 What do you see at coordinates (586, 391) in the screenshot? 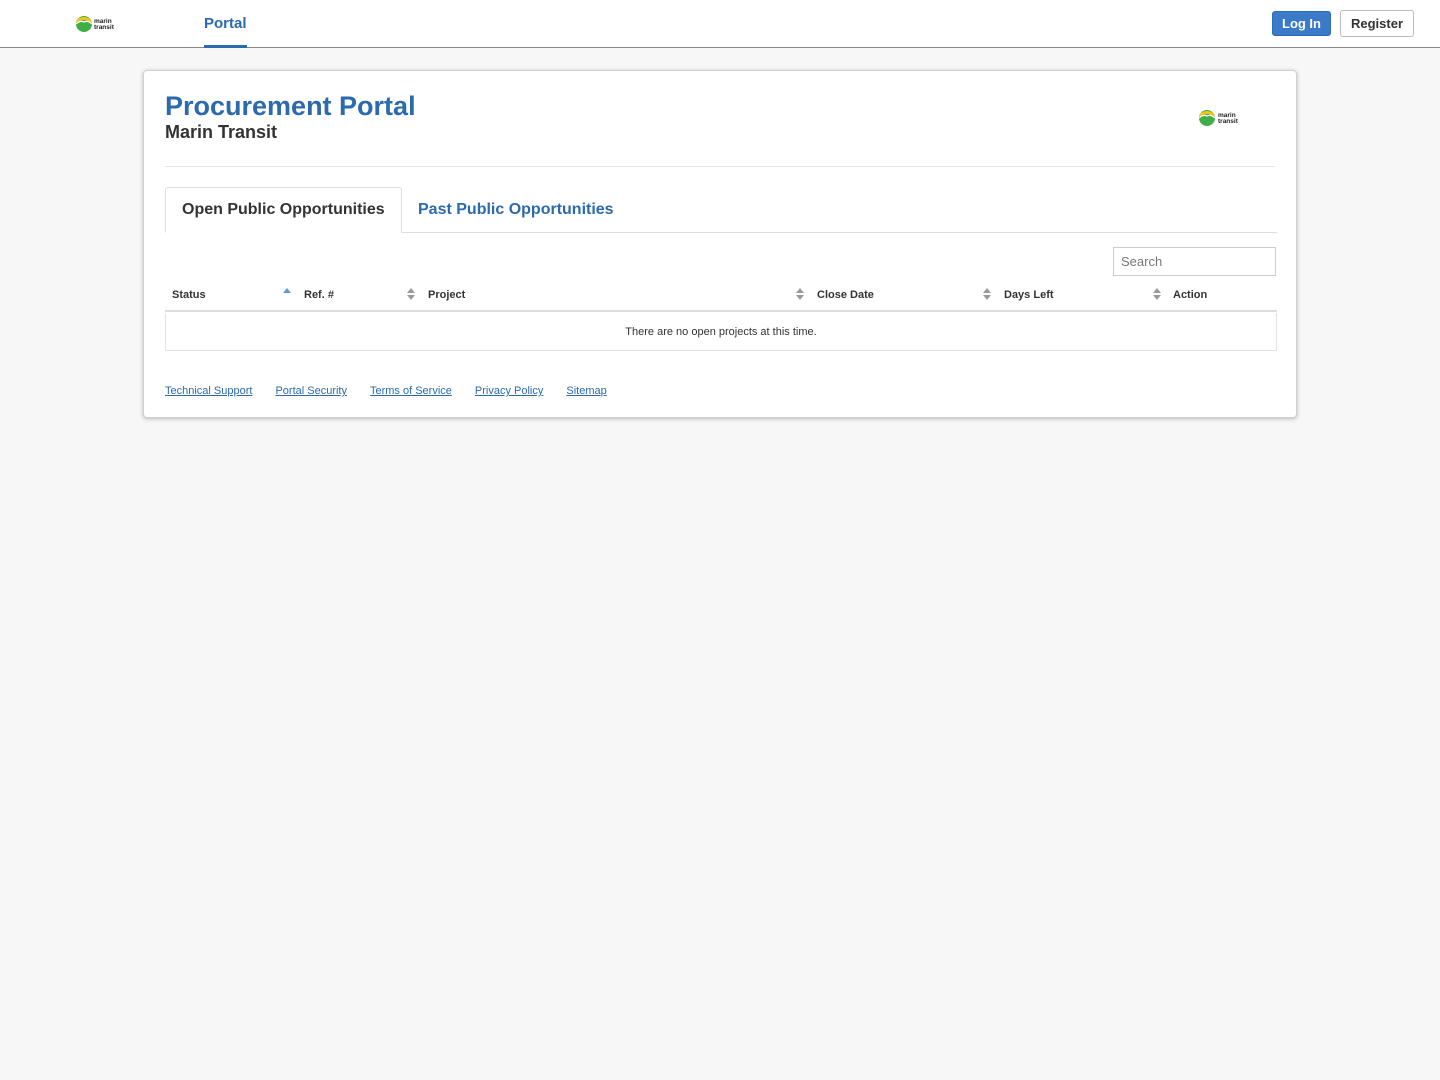
I see `footer-link-sitemap: Sitemap` at bounding box center [586, 391].